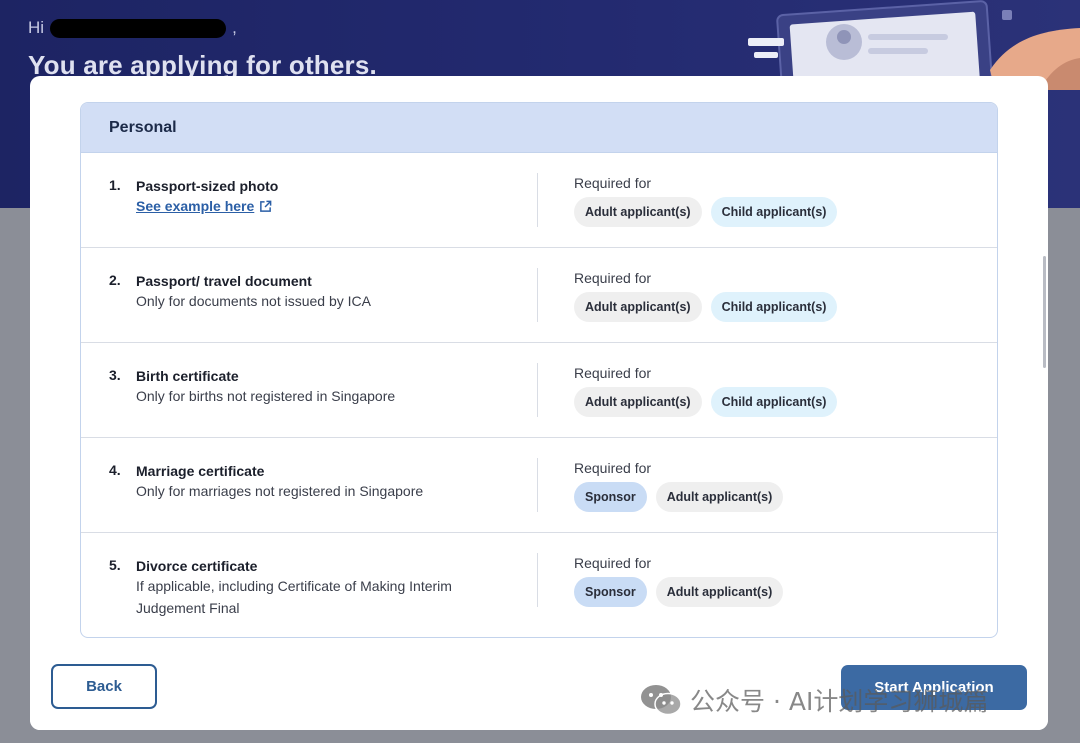 This screenshot has height=743, width=1080. What do you see at coordinates (224, 281) in the screenshot?
I see `document-title: Passport/ travel document` at bounding box center [224, 281].